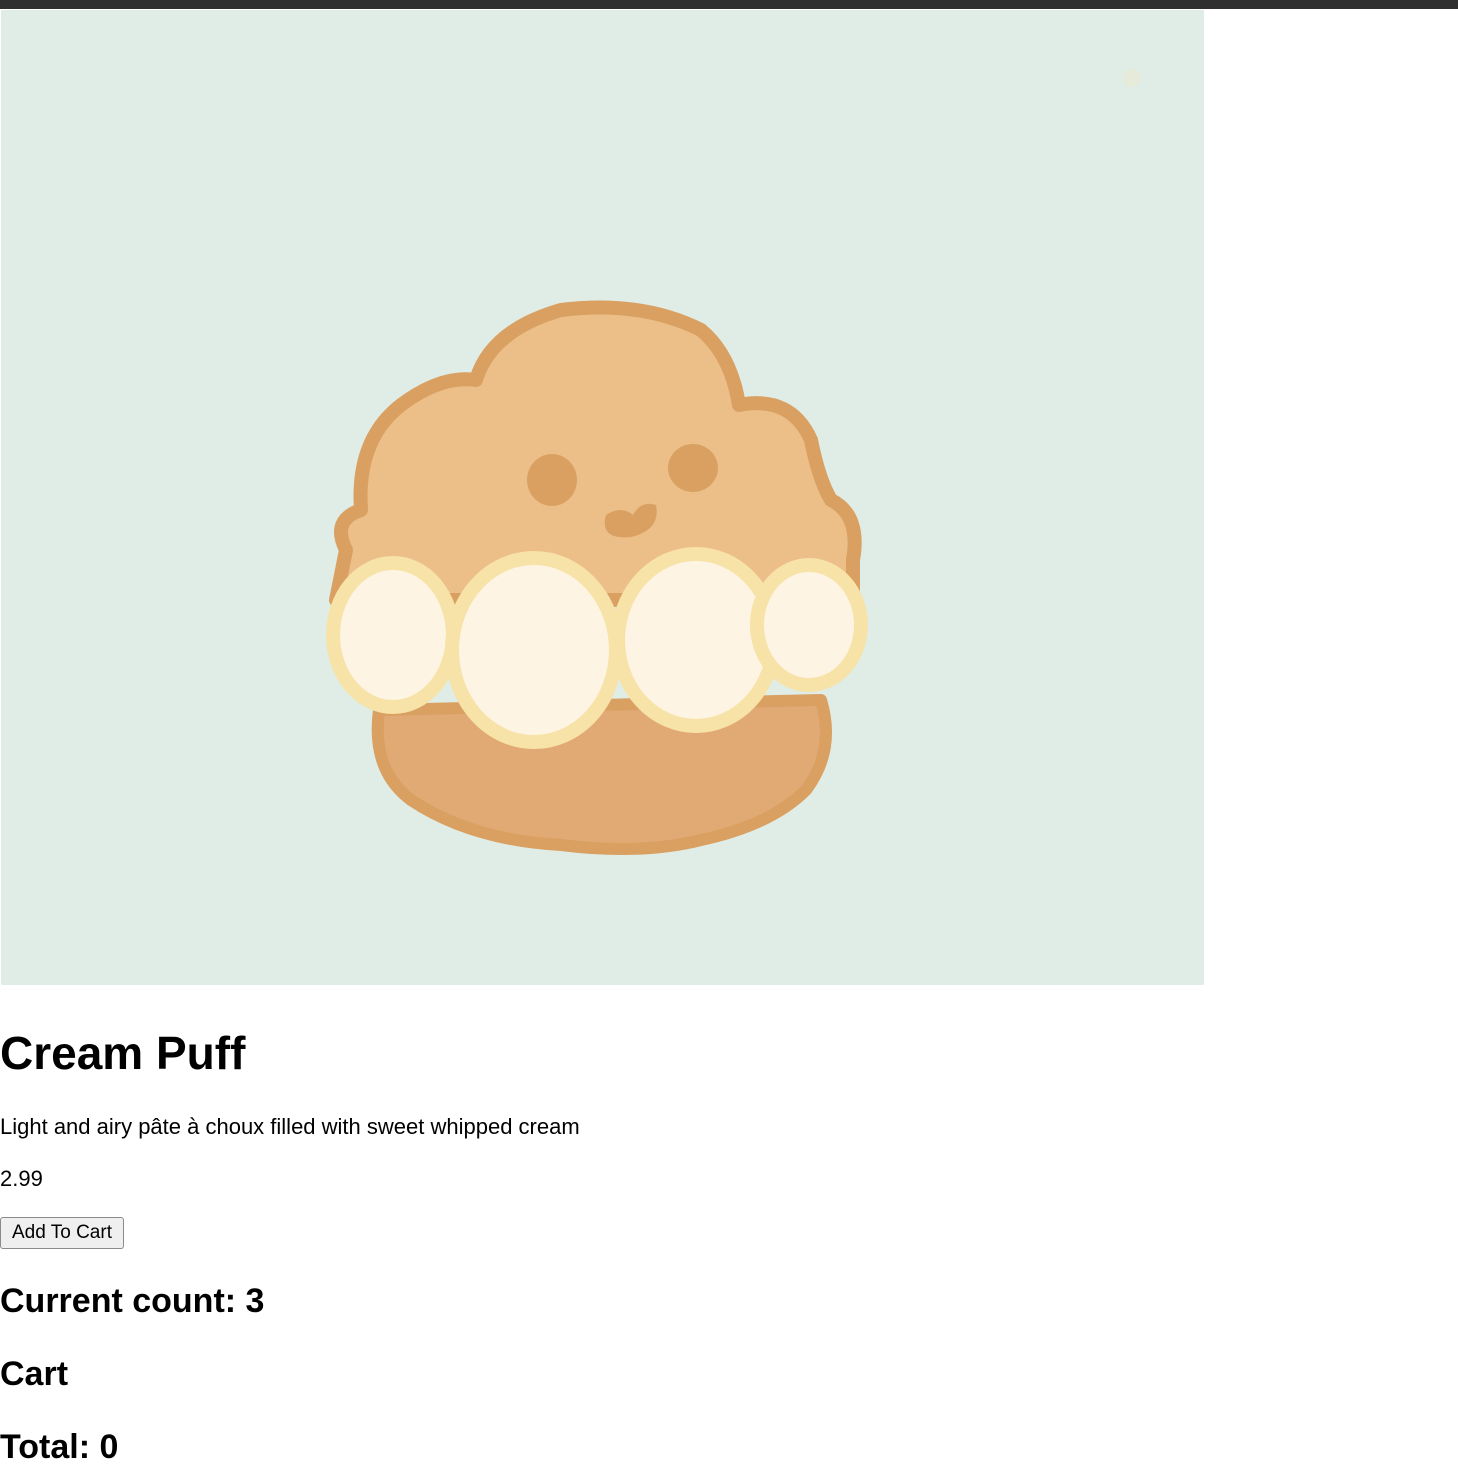  I want to click on current-count: Current count: 3, so click(132, 1301).